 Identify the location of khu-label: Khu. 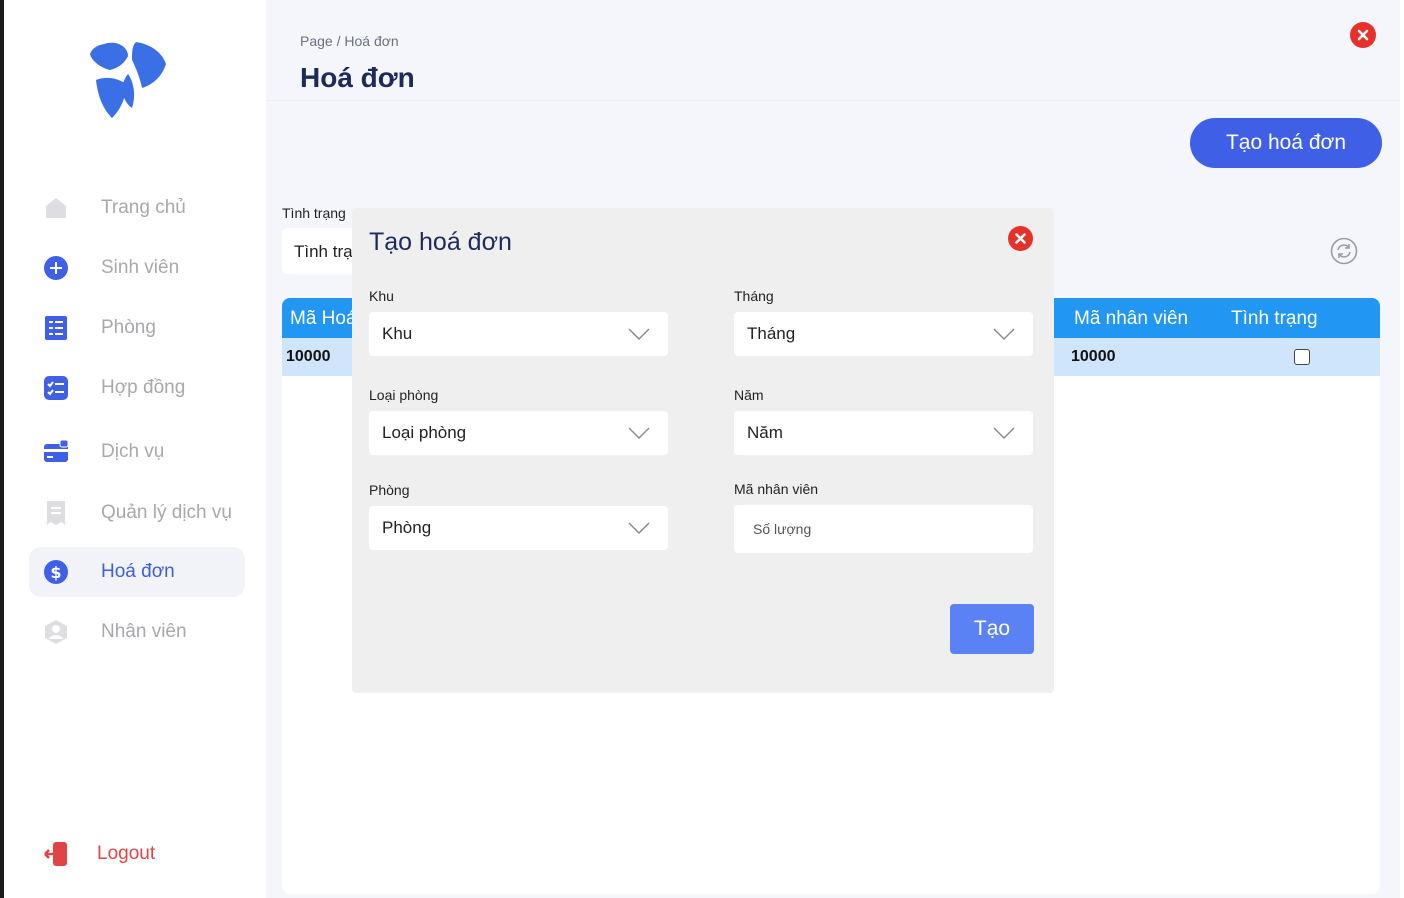
(381, 296).